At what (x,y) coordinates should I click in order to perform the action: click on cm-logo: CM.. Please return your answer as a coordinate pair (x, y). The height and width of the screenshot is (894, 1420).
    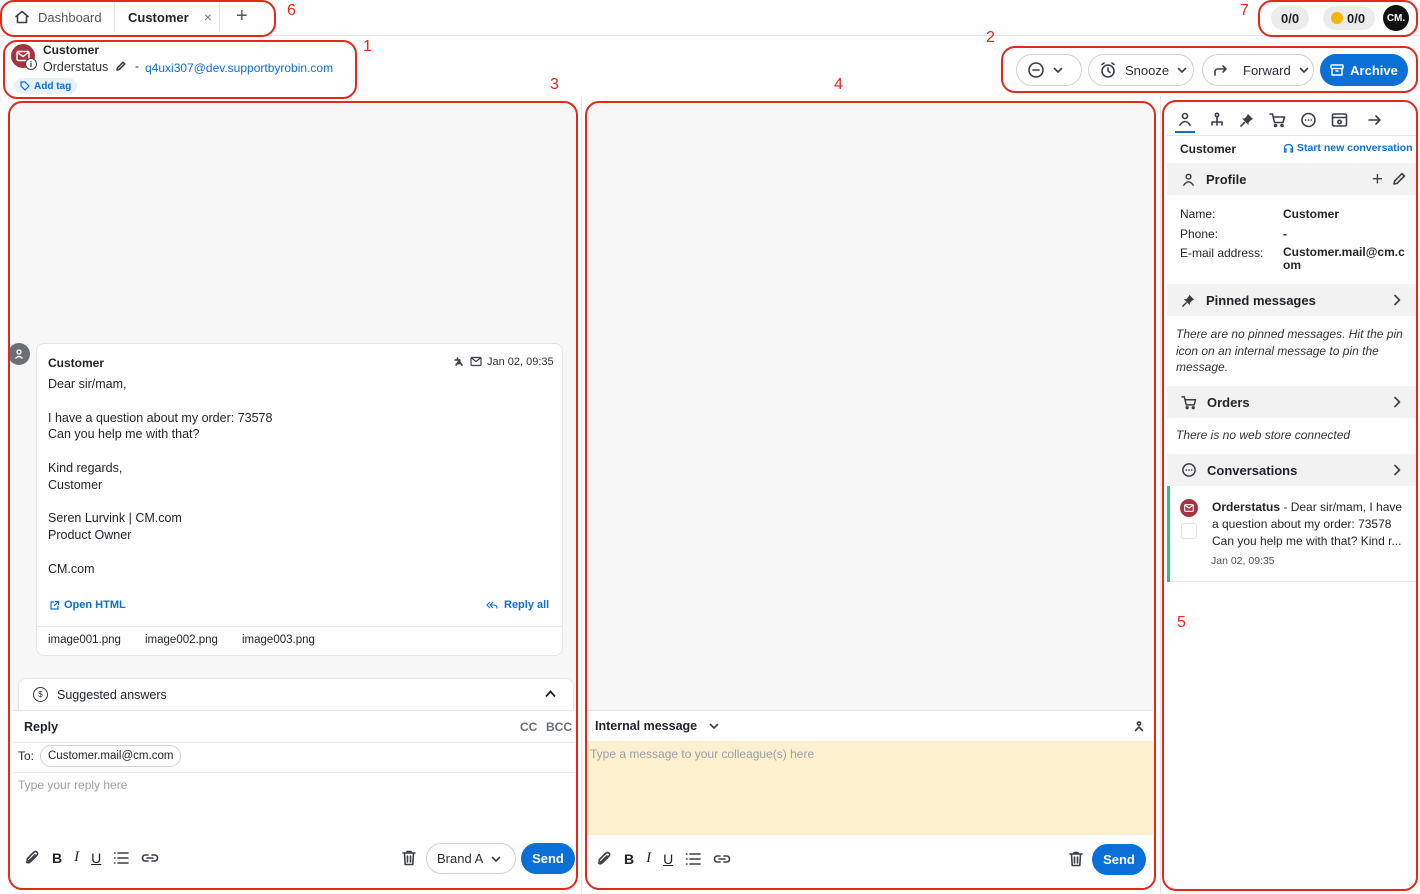
    Looking at the image, I should click on (1396, 18).